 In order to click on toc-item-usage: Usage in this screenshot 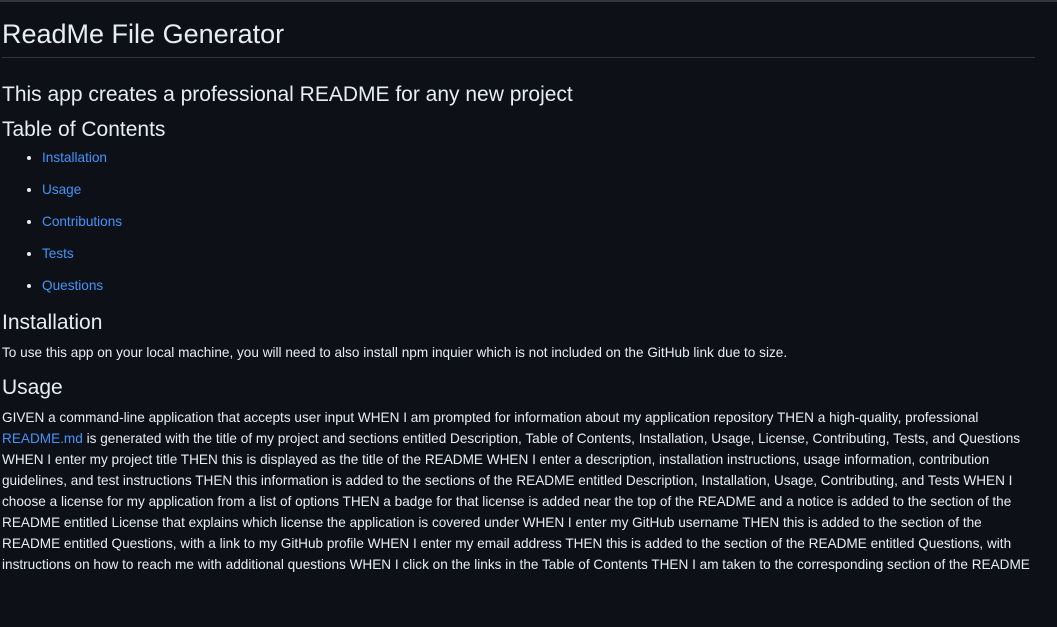, I will do `click(539, 190)`.